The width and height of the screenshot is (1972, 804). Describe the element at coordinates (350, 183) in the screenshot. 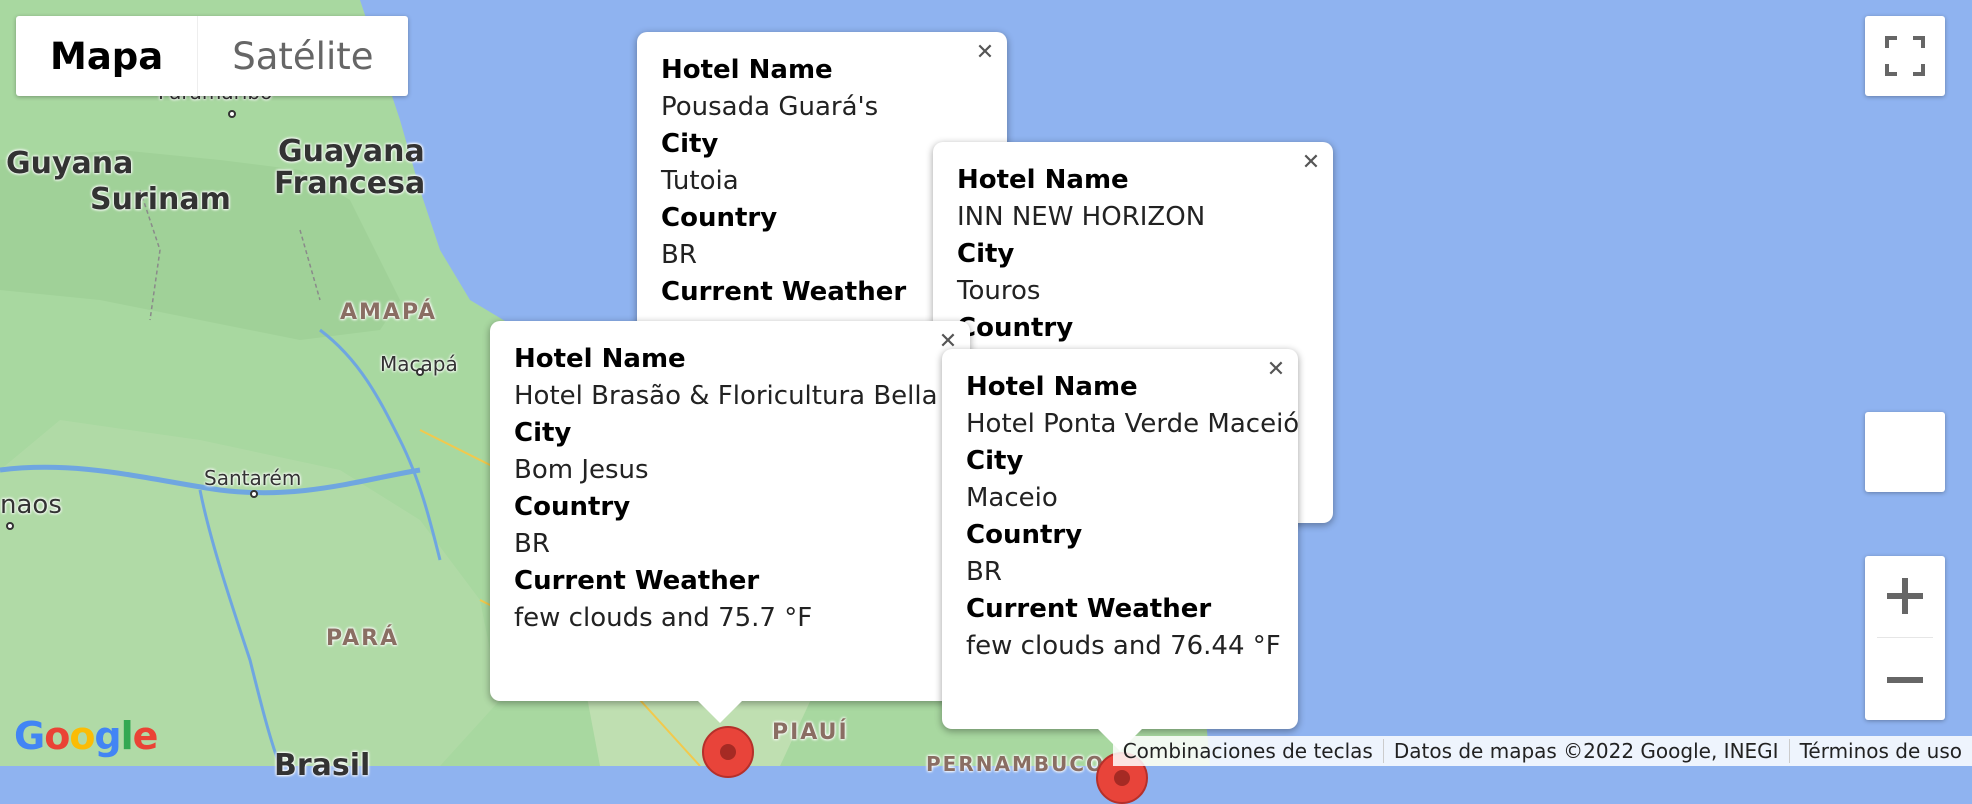

I see `map-label-francesa: Francesa` at that location.